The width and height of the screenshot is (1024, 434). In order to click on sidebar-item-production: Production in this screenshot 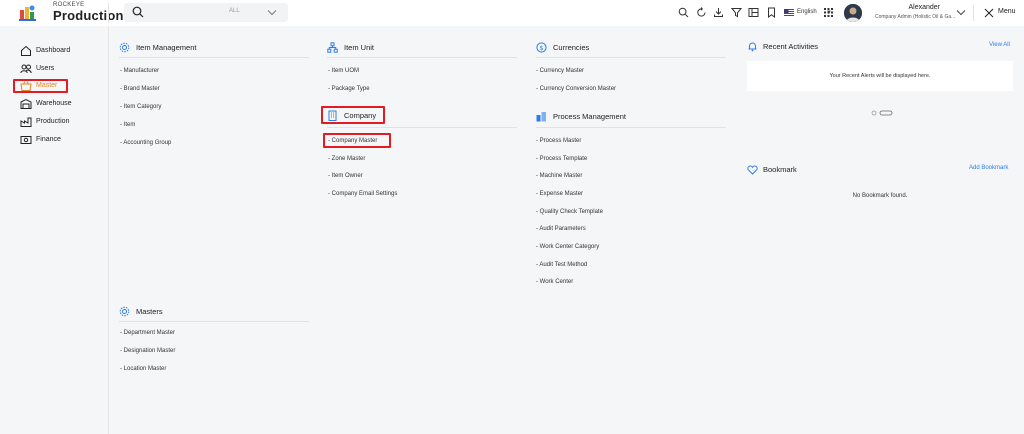, I will do `click(60, 122)`.